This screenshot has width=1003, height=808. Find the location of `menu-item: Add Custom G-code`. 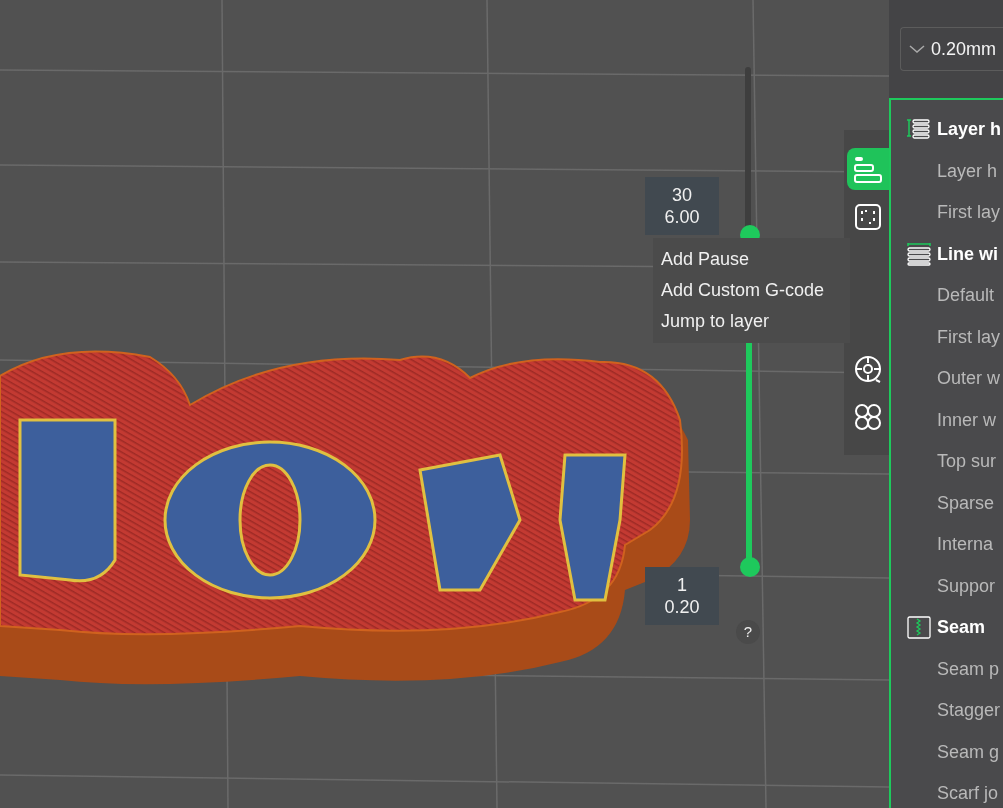

menu-item: Add Custom G-code is located at coordinates (751, 290).